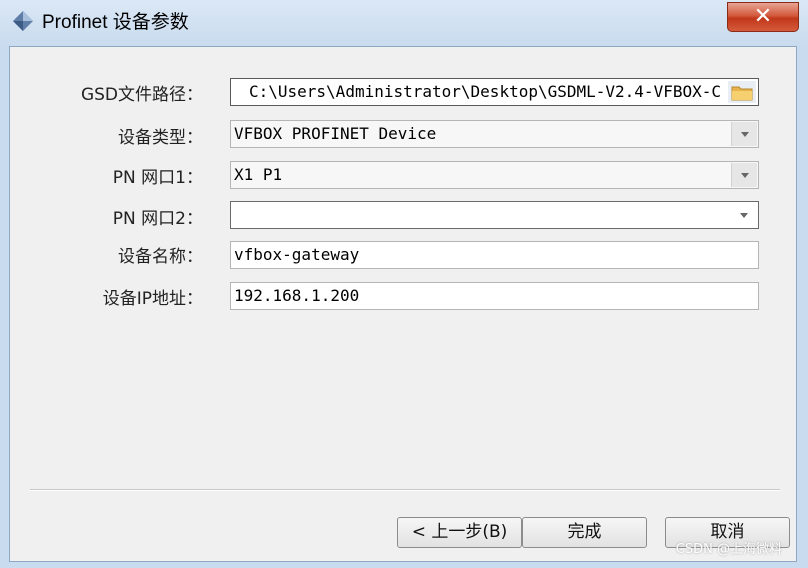  Describe the element at coordinates (404, 23) in the screenshot. I see `title-bar: Profinet 设备参数 ✕` at that location.